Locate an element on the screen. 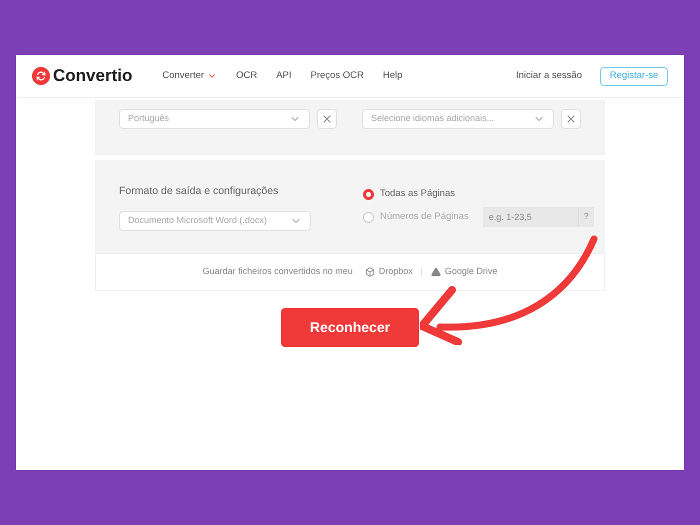  logo-icon is located at coordinates (41, 76).